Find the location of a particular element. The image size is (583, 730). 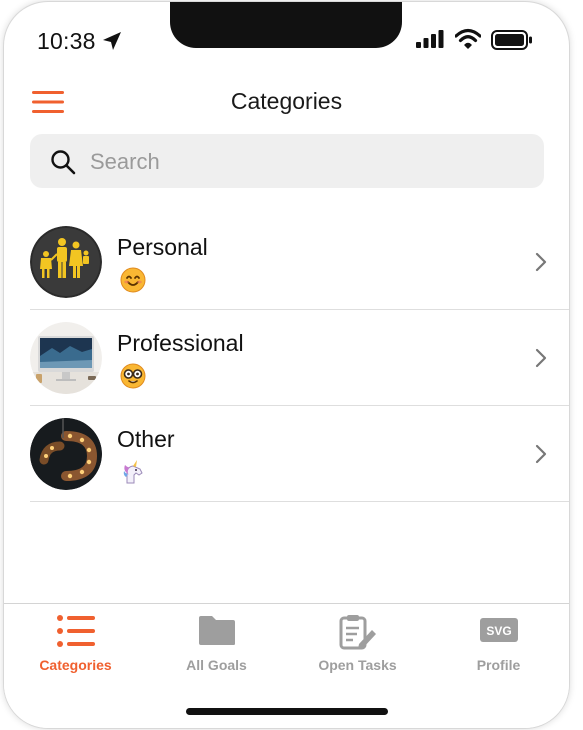

nerd-face-icon is located at coordinates (133, 376).